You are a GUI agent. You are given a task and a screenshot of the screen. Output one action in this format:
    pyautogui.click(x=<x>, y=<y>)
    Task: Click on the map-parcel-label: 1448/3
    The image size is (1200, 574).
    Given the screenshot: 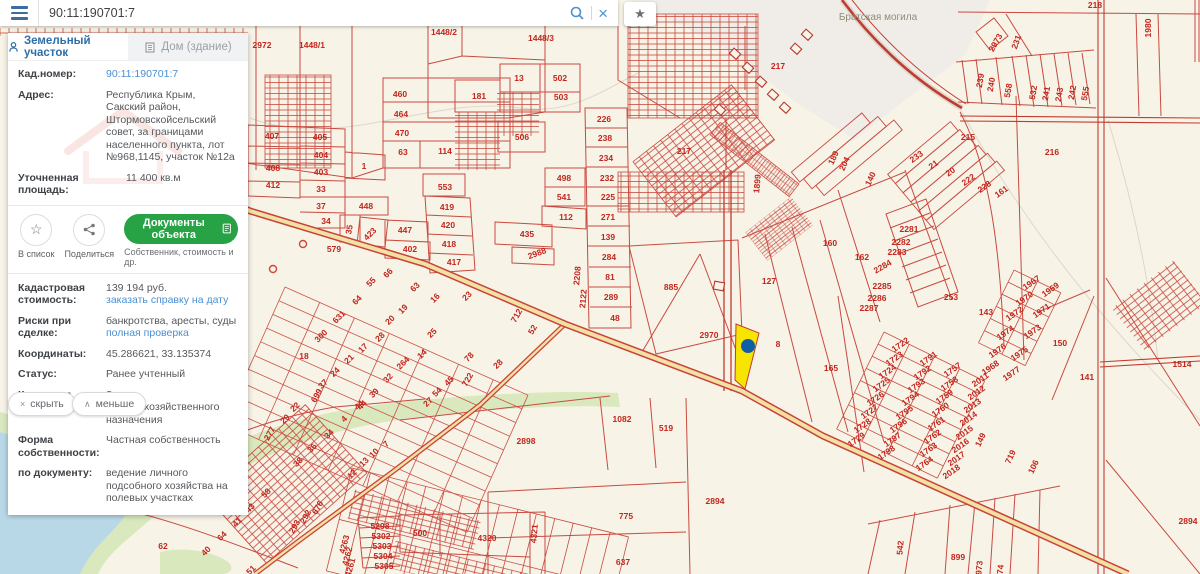 What is the action you would take?
    pyautogui.click(x=541, y=38)
    